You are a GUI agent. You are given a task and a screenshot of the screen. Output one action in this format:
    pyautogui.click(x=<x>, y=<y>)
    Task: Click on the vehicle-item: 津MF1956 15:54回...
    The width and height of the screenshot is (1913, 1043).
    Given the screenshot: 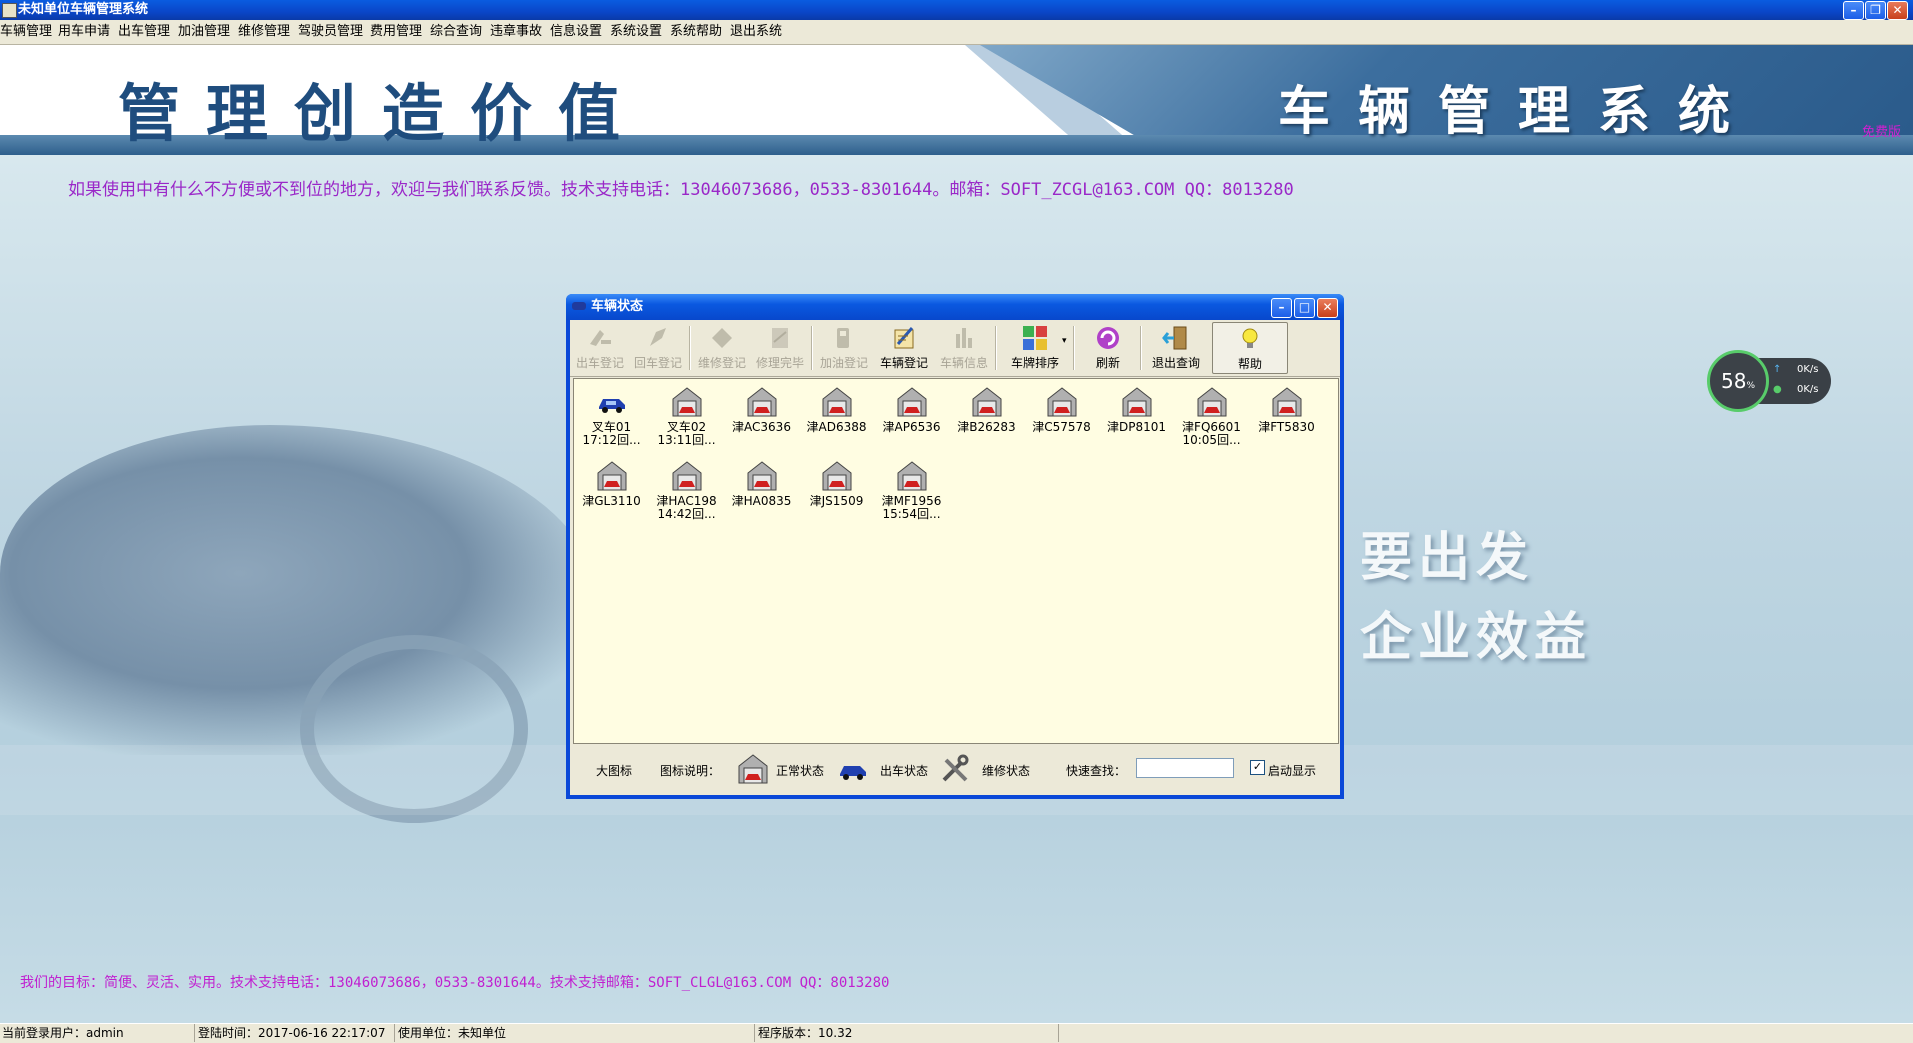 What is the action you would take?
    pyautogui.click(x=911, y=490)
    